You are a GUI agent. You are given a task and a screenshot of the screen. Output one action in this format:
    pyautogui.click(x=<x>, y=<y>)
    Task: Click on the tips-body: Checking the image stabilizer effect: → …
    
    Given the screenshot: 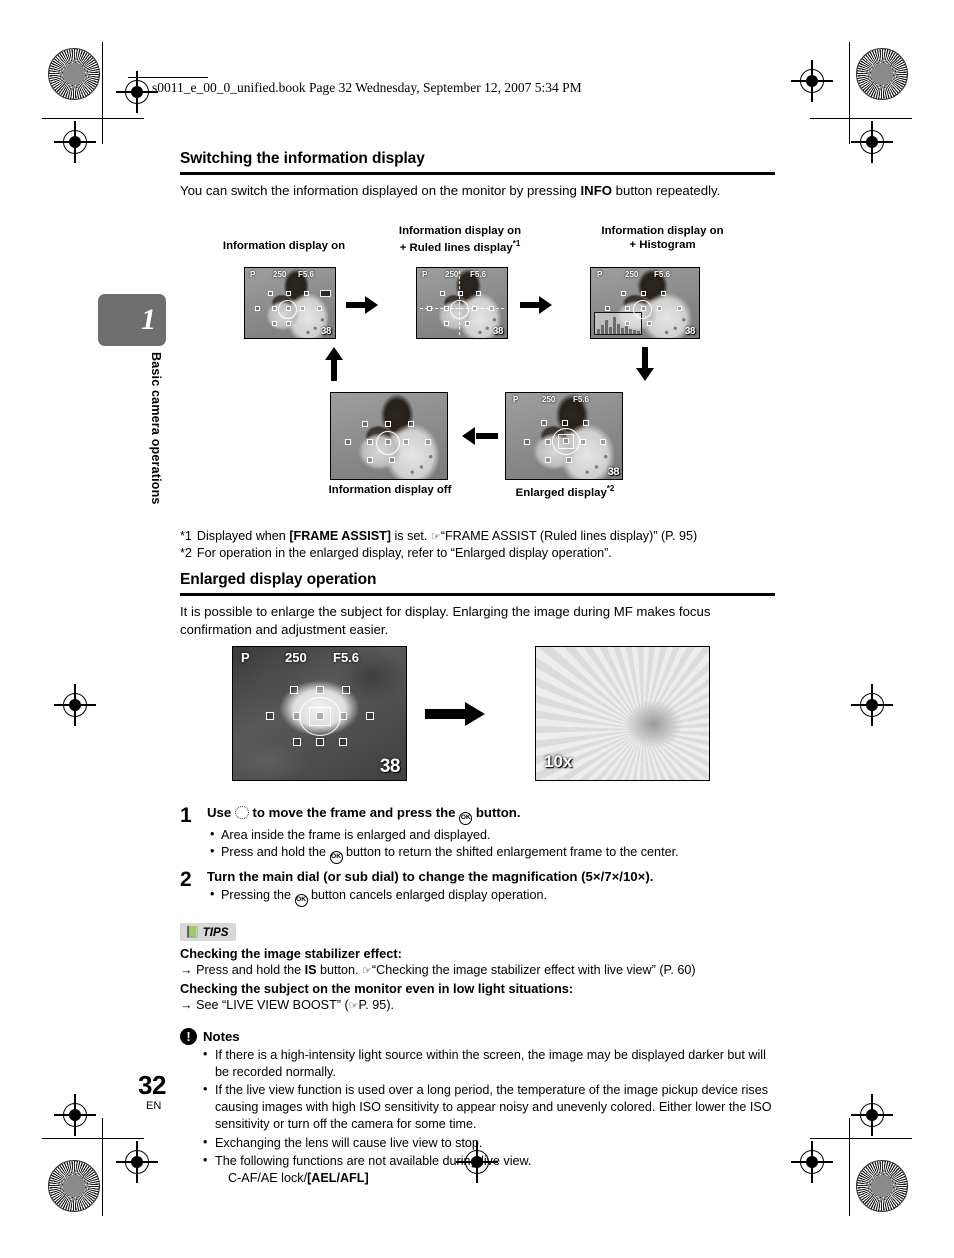 What is the action you would take?
    pyautogui.click(x=477, y=980)
    